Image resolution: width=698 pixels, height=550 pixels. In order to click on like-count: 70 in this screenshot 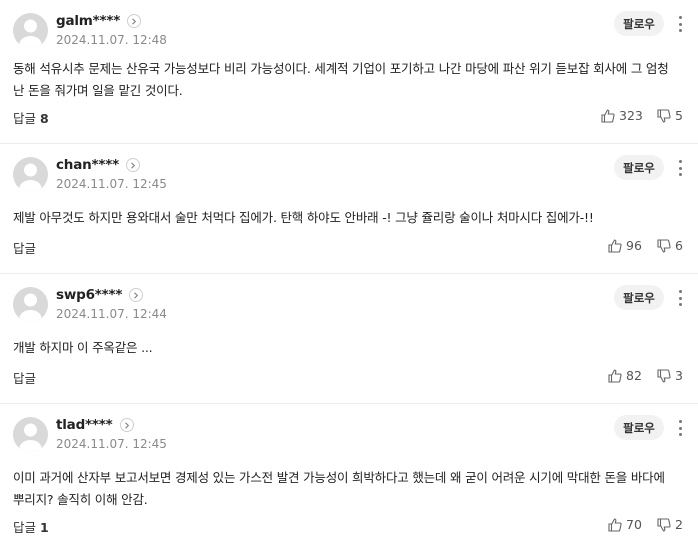, I will do `click(634, 524)`.